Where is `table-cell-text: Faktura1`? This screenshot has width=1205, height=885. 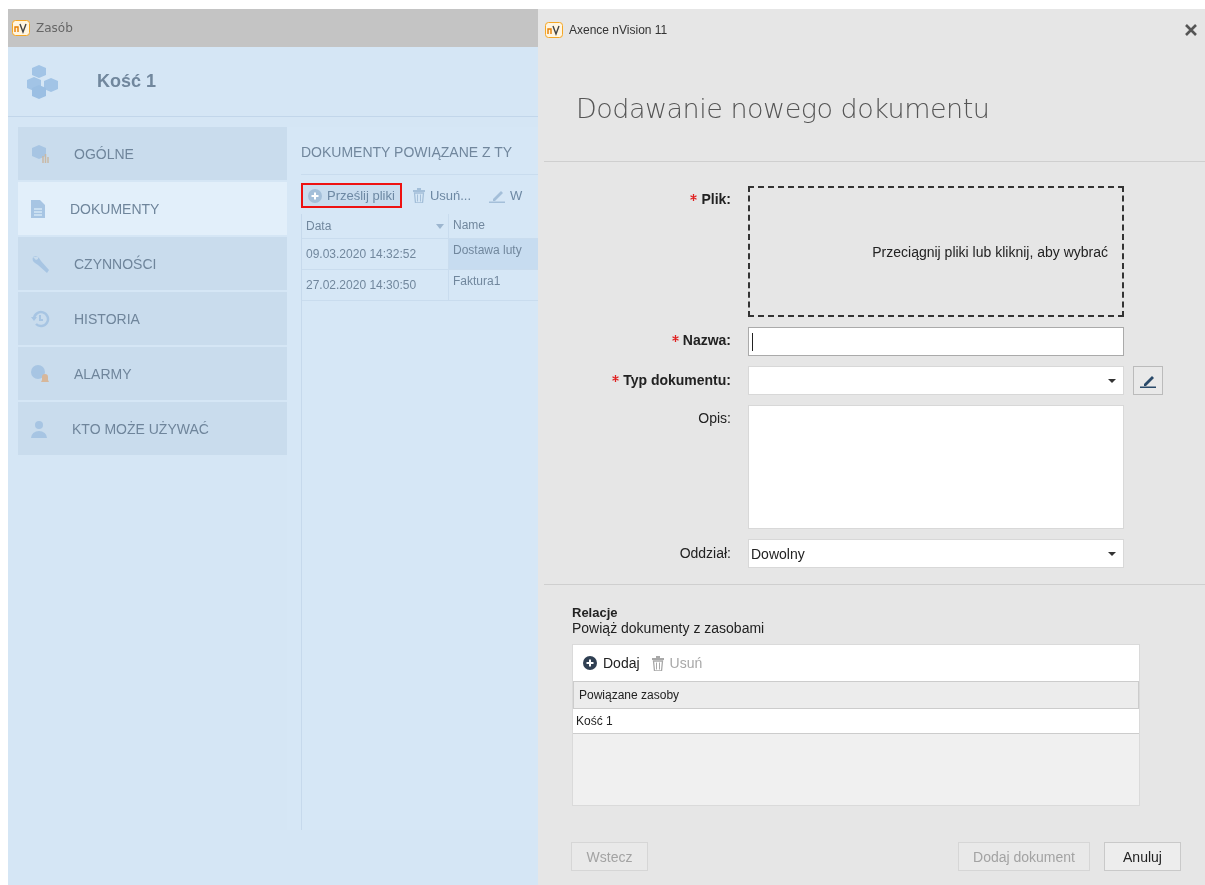
table-cell-text: Faktura1 is located at coordinates (477, 281).